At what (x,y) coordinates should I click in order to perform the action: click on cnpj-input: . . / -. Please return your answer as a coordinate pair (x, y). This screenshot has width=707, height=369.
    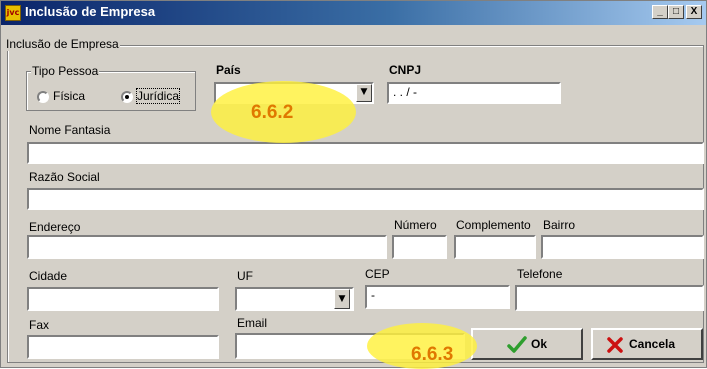
    Looking at the image, I should click on (474, 93).